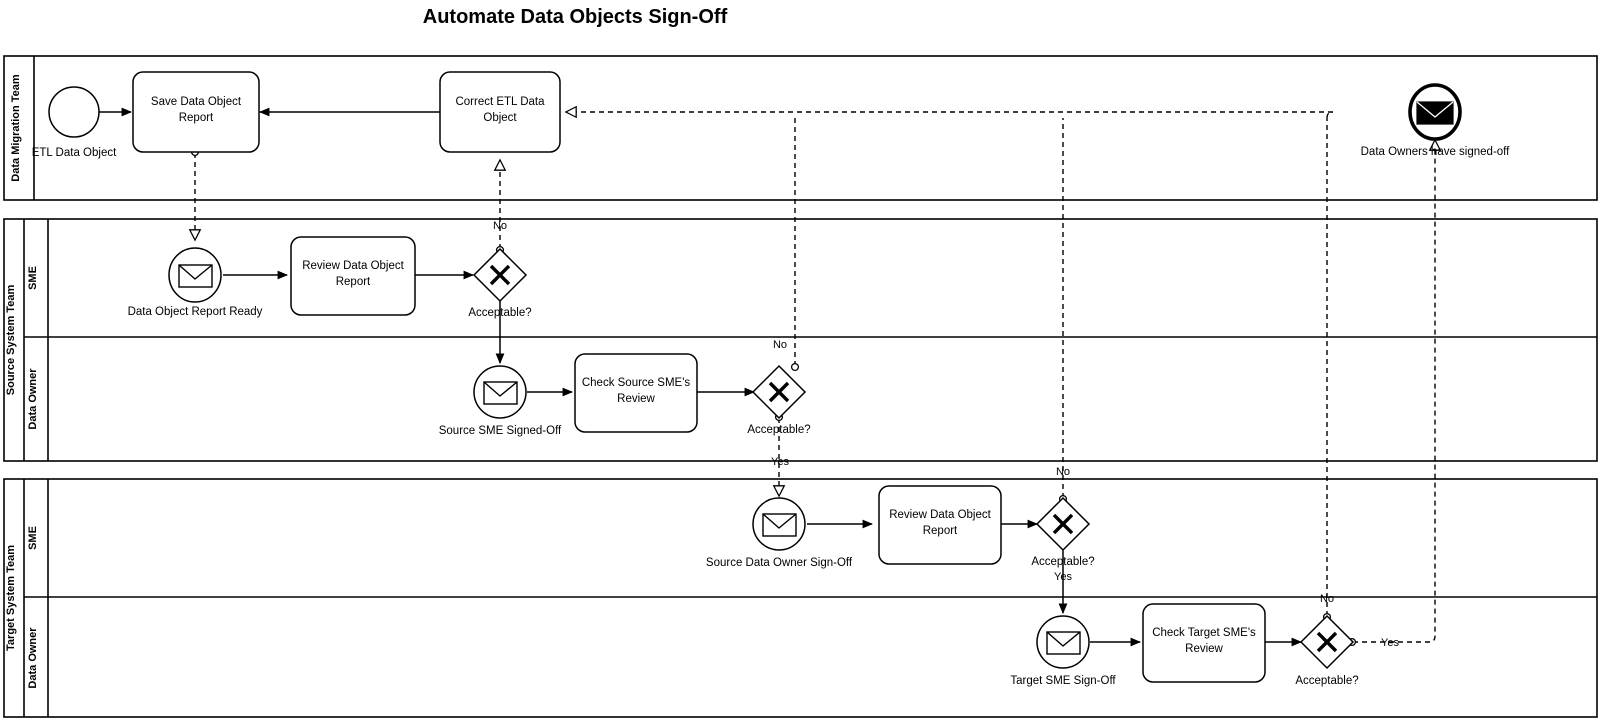 This screenshot has width=1601, height=721. What do you see at coordinates (780, 462) in the screenshot?
I see `edge-label-source-do-yes: Yes` at bounding box center [780, 462].